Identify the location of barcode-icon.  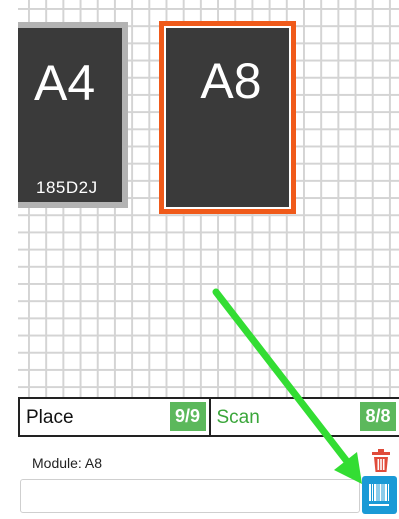
(379, 495).